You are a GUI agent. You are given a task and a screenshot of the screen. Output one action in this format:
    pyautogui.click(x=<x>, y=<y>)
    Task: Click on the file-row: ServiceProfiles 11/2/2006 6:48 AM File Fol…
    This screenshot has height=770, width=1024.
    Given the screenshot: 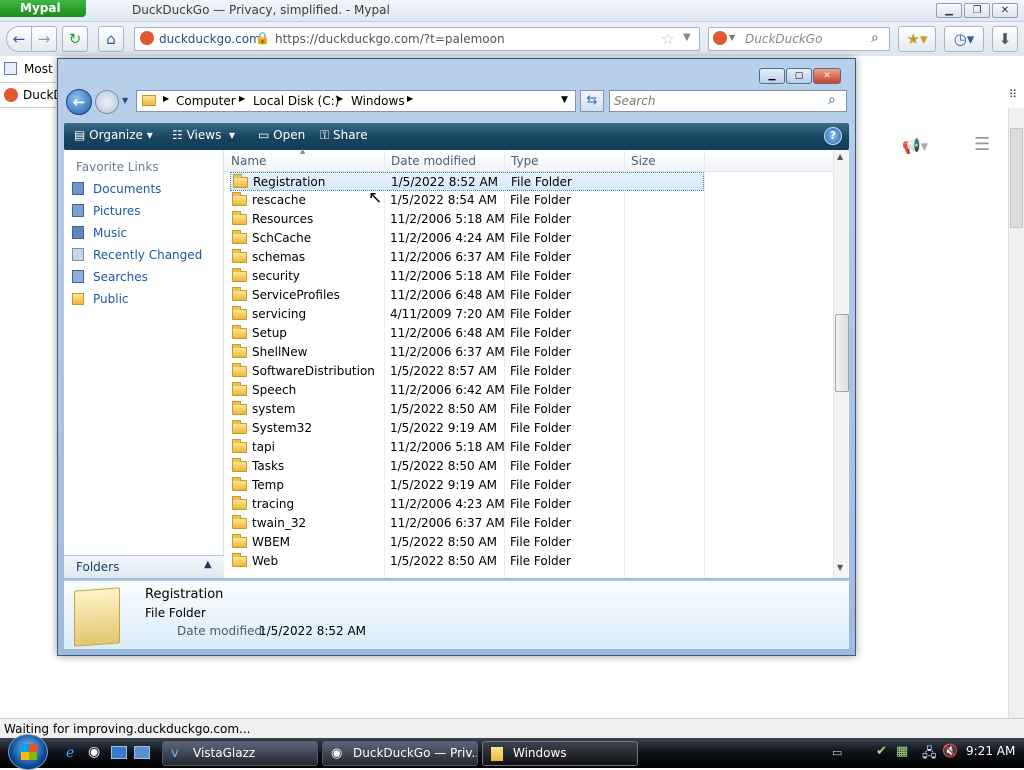 What is the action you would take?
    pyautogui.click(x=467, y=295)
    